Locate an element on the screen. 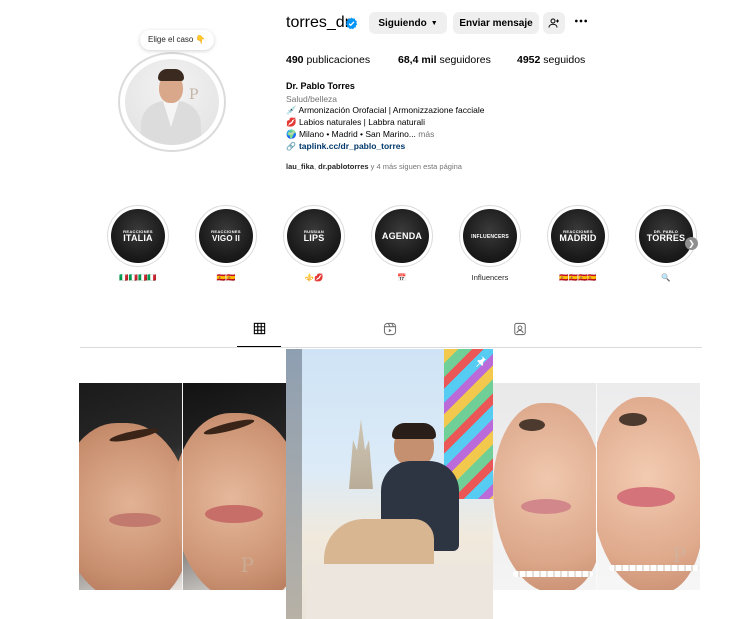 The width and height of the screenshot is (748, 619). bio-external-link: 🔗 taplink.cc/dr_pablo_torres is located at coordinates (345, 146).